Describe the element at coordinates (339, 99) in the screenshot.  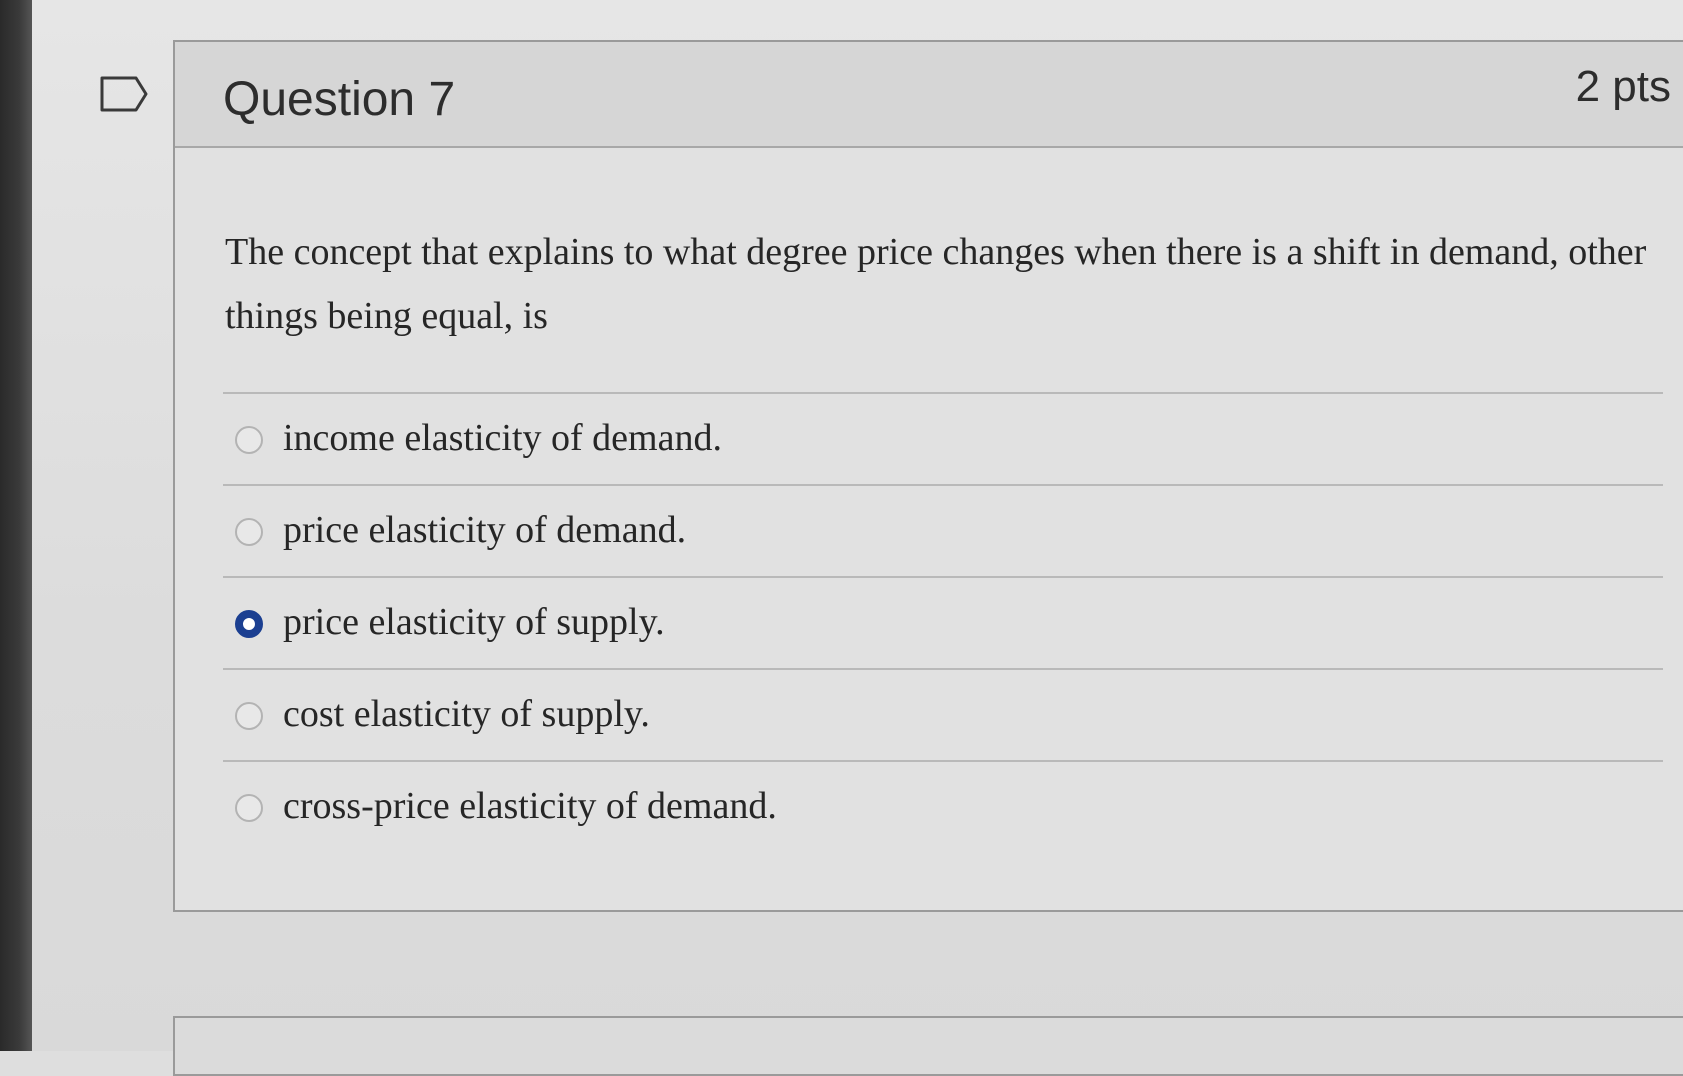
I see `question-title: Question 7` at that location.